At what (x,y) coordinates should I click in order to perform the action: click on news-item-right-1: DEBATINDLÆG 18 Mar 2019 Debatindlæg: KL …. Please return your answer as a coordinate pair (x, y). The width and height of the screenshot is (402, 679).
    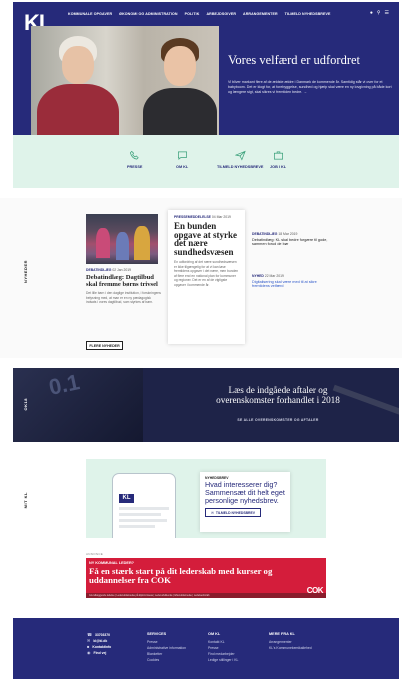
    Looking at the image, I should click on (292, 239).